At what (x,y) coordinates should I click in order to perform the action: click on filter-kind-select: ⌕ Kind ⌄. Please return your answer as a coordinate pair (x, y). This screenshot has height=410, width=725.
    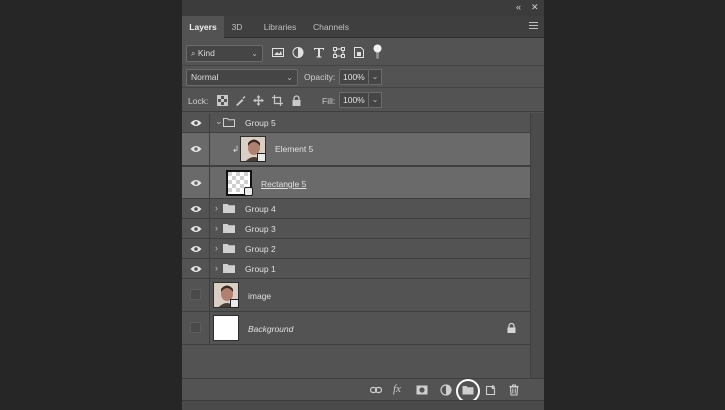
    Looking at the image, I should click on (224, 53).